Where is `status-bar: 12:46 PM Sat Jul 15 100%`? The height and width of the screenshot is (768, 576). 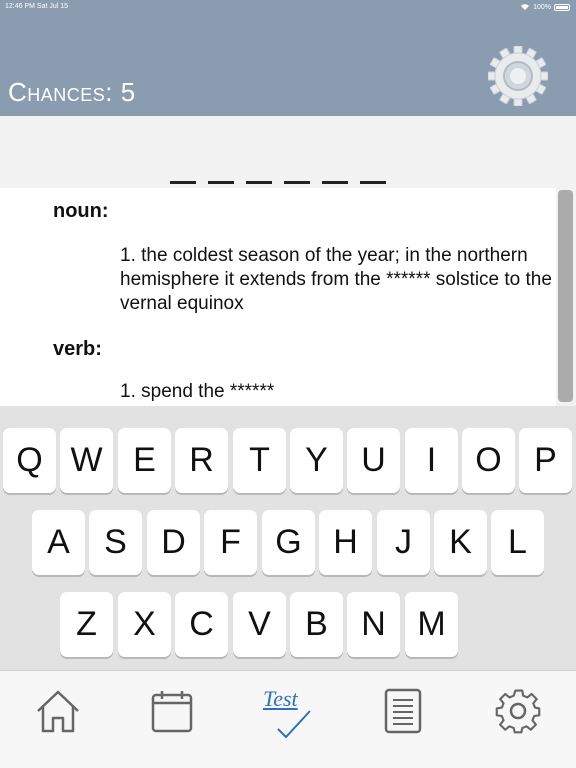 status-bar: 12:46 PM Sat Jul 15 100% is located at coordinates (288, 7).